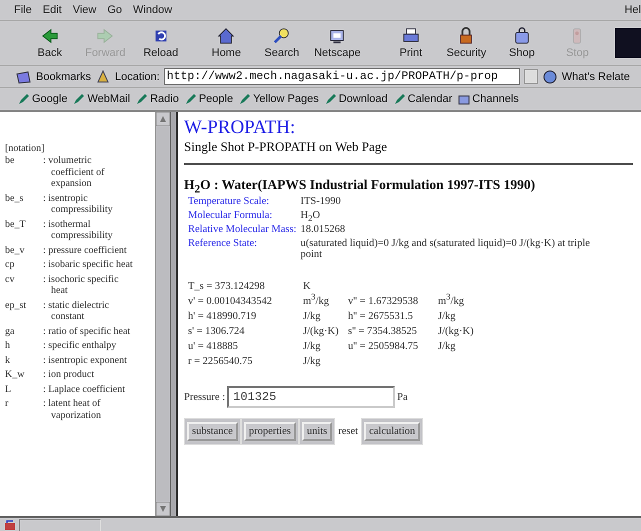 The height and width of the screenshot is (531, 641). Describe the element at coordinates (311, 397) in the screenshot. I see `pressure-field: 101325` at that location.